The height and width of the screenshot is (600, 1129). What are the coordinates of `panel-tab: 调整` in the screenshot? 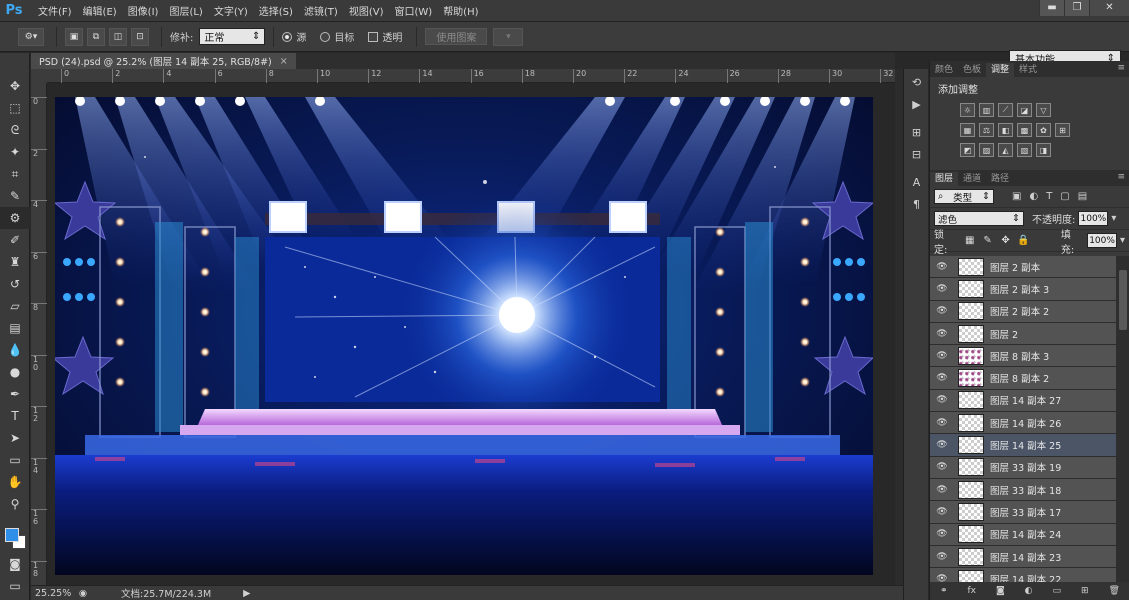 It's located at (1000, 70).